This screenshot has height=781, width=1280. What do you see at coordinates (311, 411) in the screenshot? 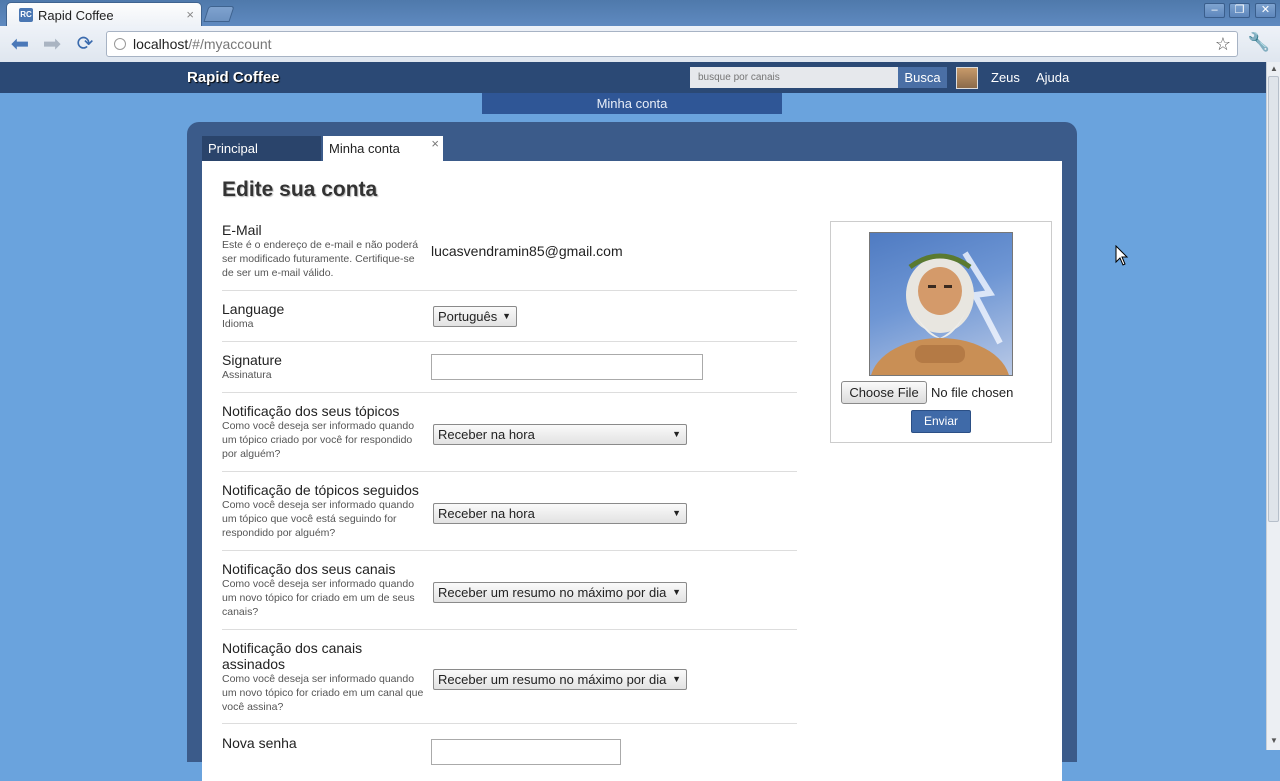
I see `notif-own-topics-label: Notificação dos seus tópicos` at bounding box center [311, 411].